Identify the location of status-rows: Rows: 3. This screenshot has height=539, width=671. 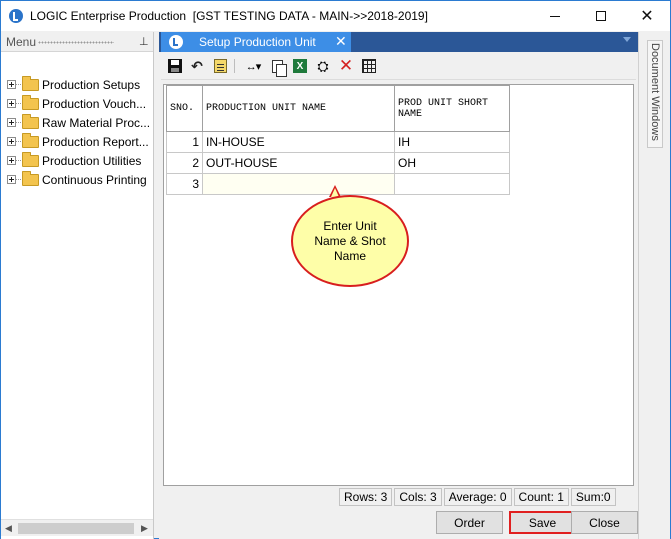
(366, 497).